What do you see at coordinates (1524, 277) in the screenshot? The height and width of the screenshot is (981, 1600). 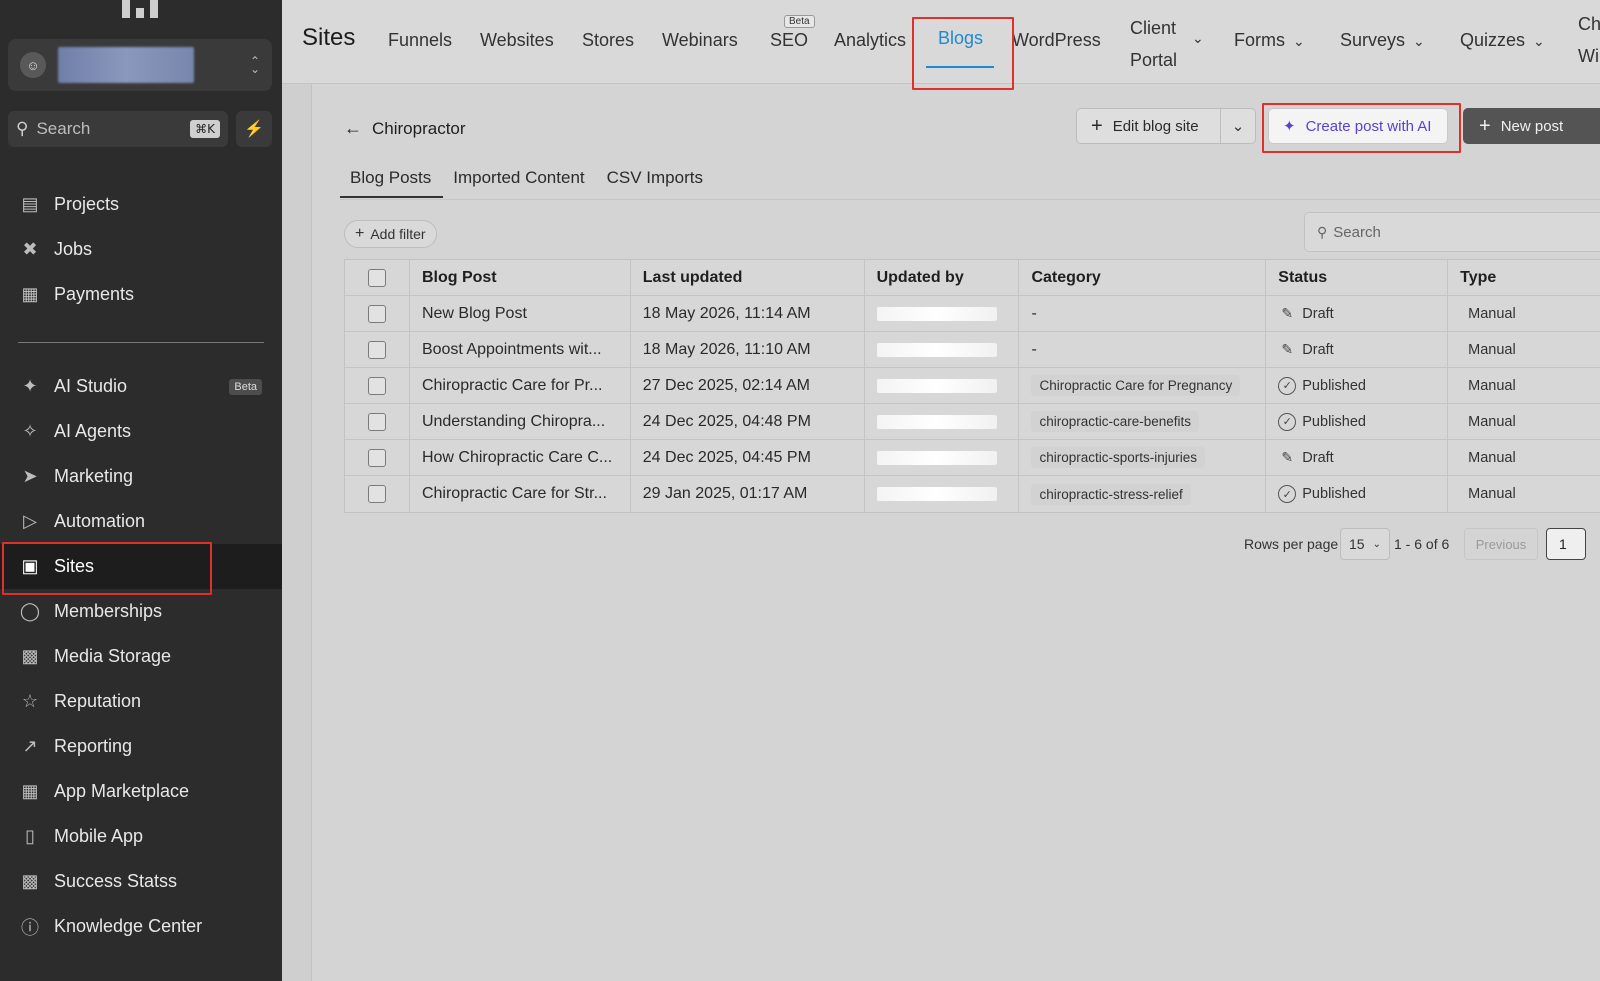 I see `column-header-type: Type` at bounding box center [1524, 277].